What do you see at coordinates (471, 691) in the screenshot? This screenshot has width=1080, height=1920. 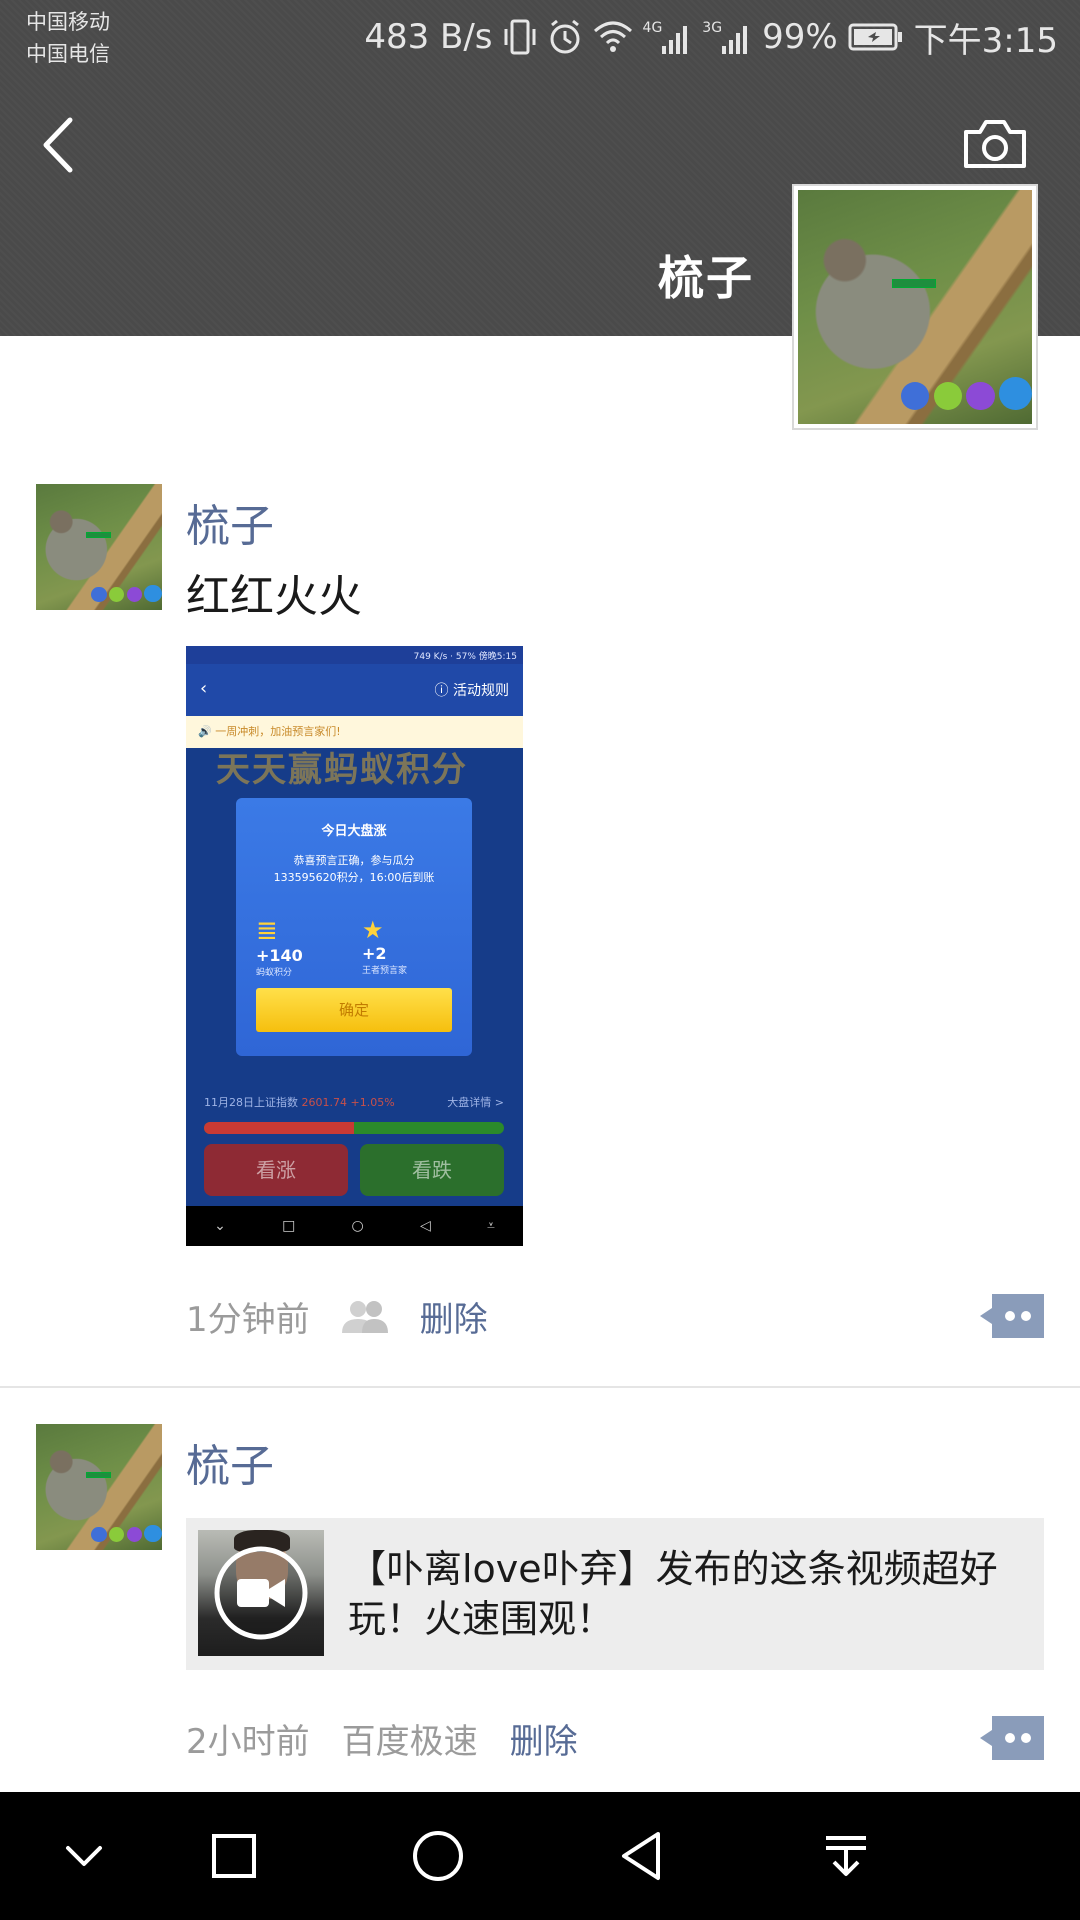 I see `embedded-rules-link: ⓘ 活动规则` at bounding box center [471, 691].